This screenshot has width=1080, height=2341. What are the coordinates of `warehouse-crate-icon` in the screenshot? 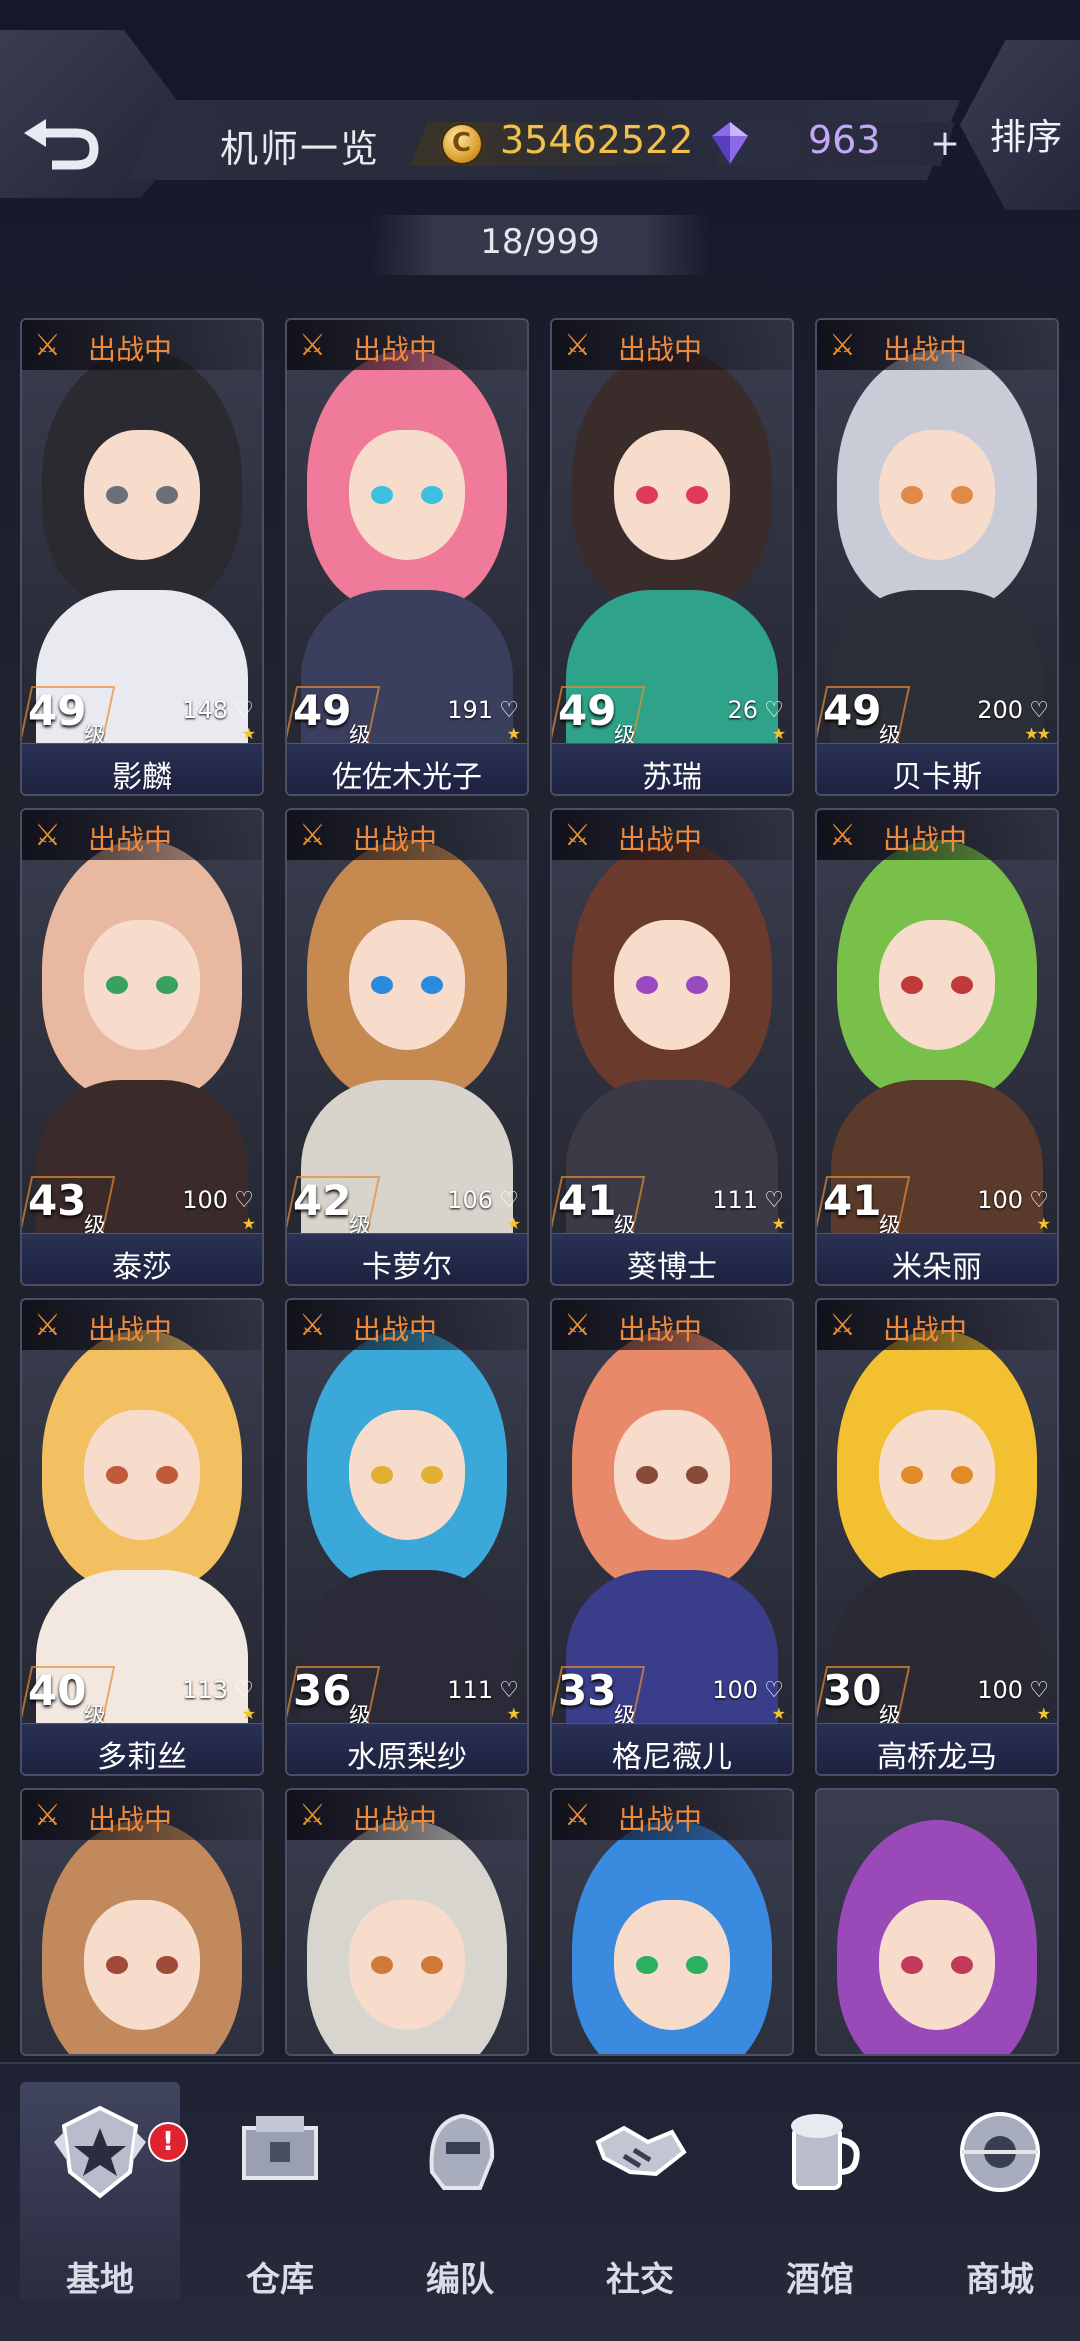 It's located at (280, 2152).